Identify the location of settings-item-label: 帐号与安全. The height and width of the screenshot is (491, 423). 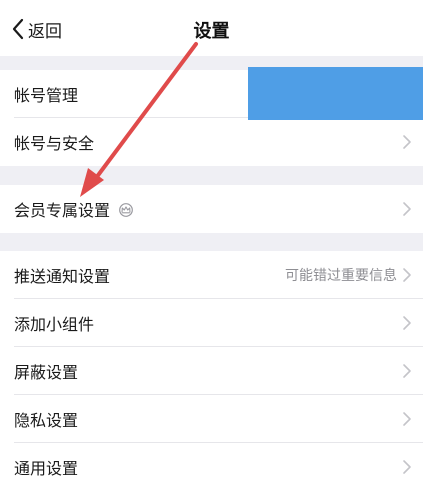
(54, 143).